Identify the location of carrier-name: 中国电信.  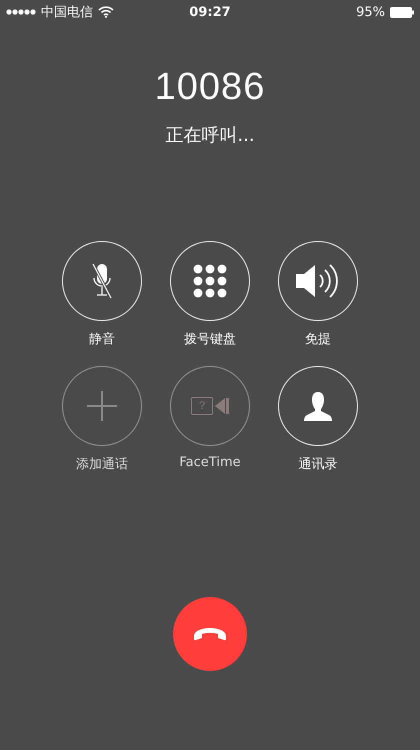
(67, 12).